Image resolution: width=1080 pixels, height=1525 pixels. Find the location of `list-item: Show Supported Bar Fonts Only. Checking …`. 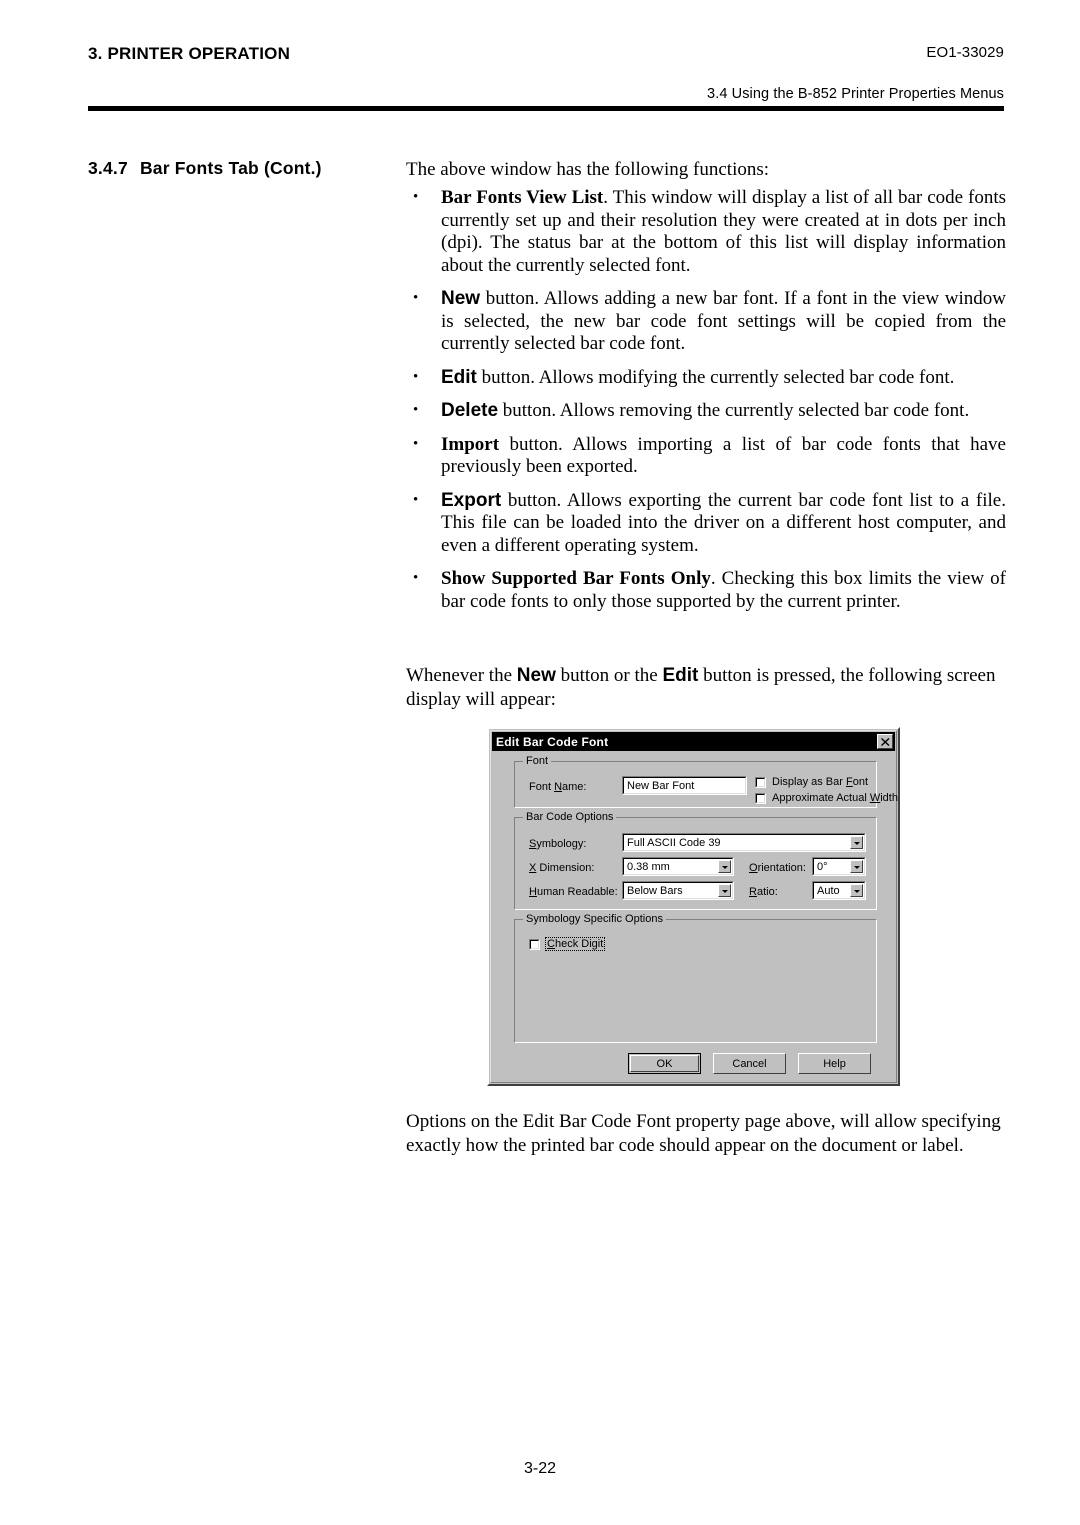

list-item: Show Supported Bar Fonts Only. Checking … is located at coordinates (706, 590).